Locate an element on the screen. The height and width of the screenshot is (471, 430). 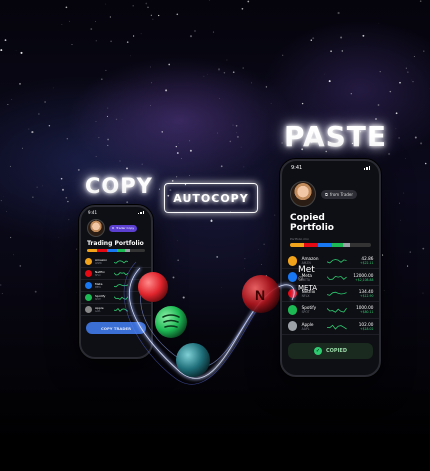
netflix-orb is located at coordinates (153, 287).